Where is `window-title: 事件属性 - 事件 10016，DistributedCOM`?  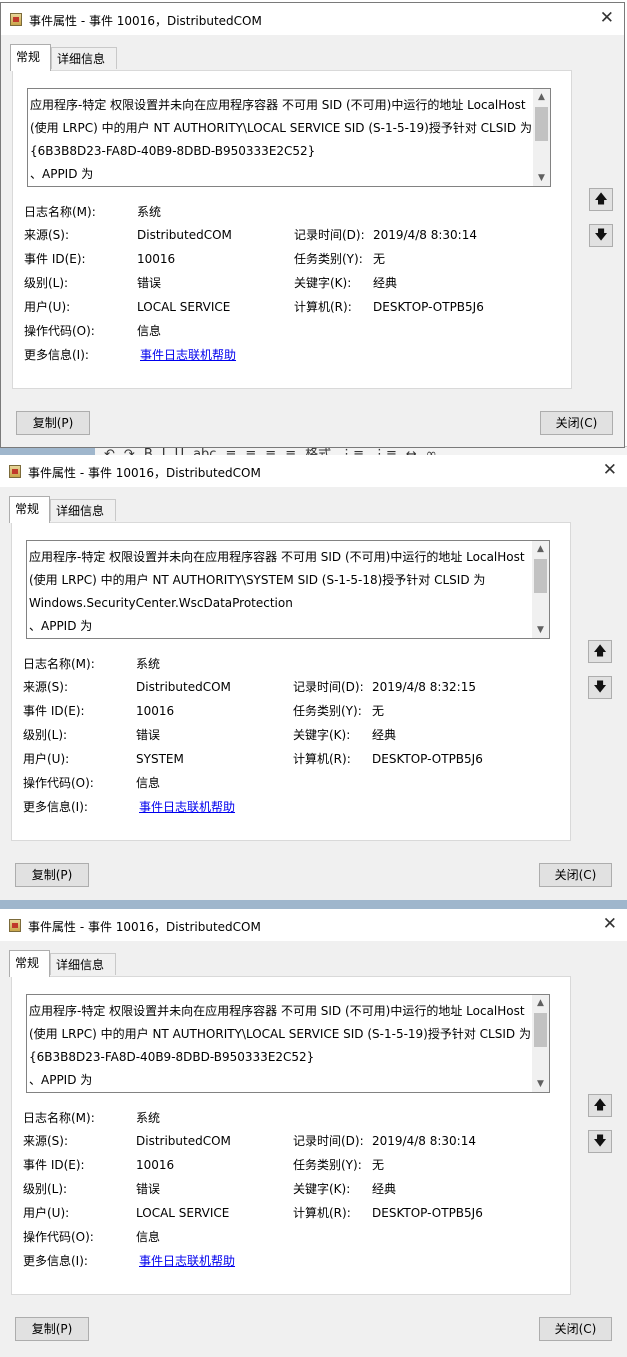 window-title: 事件属性 - 事件 10016，DistributedCOM is located at coordinates (145, 21).